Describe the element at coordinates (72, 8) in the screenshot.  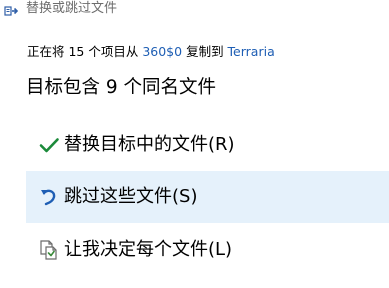
I see `window-title: 替换或跳过文件` at that location.